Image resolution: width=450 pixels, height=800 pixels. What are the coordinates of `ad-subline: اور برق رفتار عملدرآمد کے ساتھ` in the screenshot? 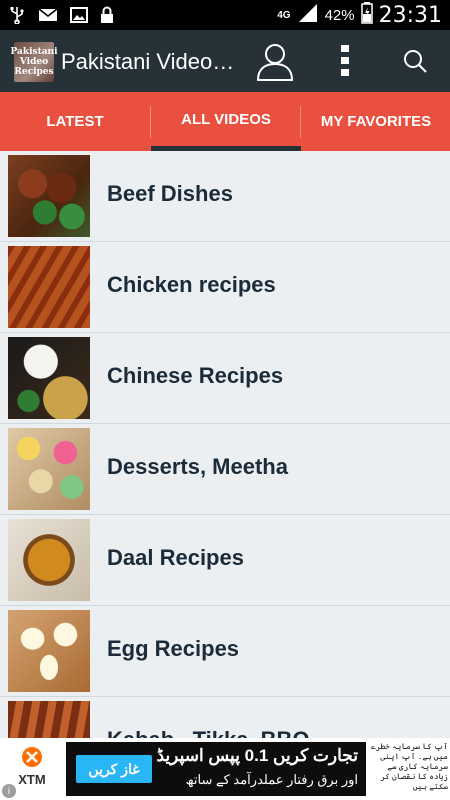 It's located at (271, 779).